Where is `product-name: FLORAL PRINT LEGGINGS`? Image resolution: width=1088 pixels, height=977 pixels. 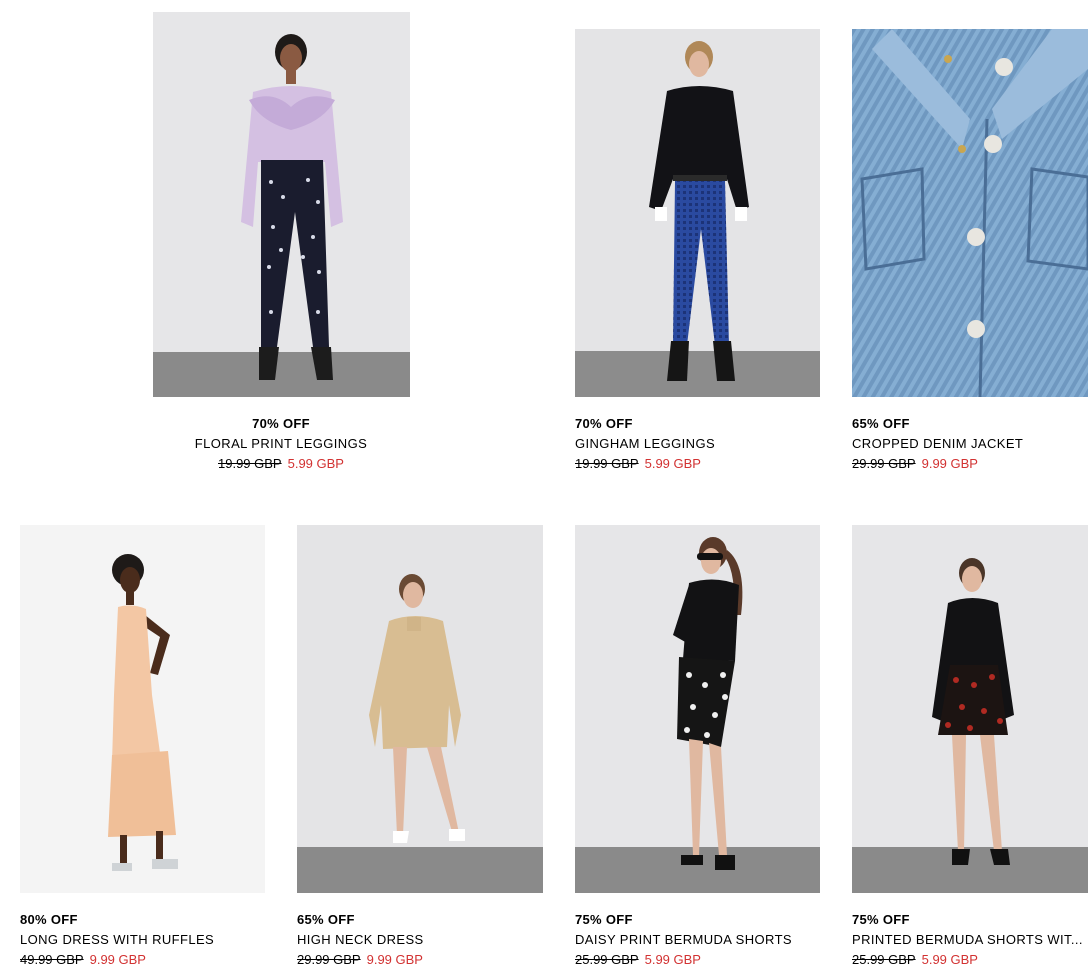 product-name: FLORAL PRINT LEGGINGS is located at coordinates (281, 444).